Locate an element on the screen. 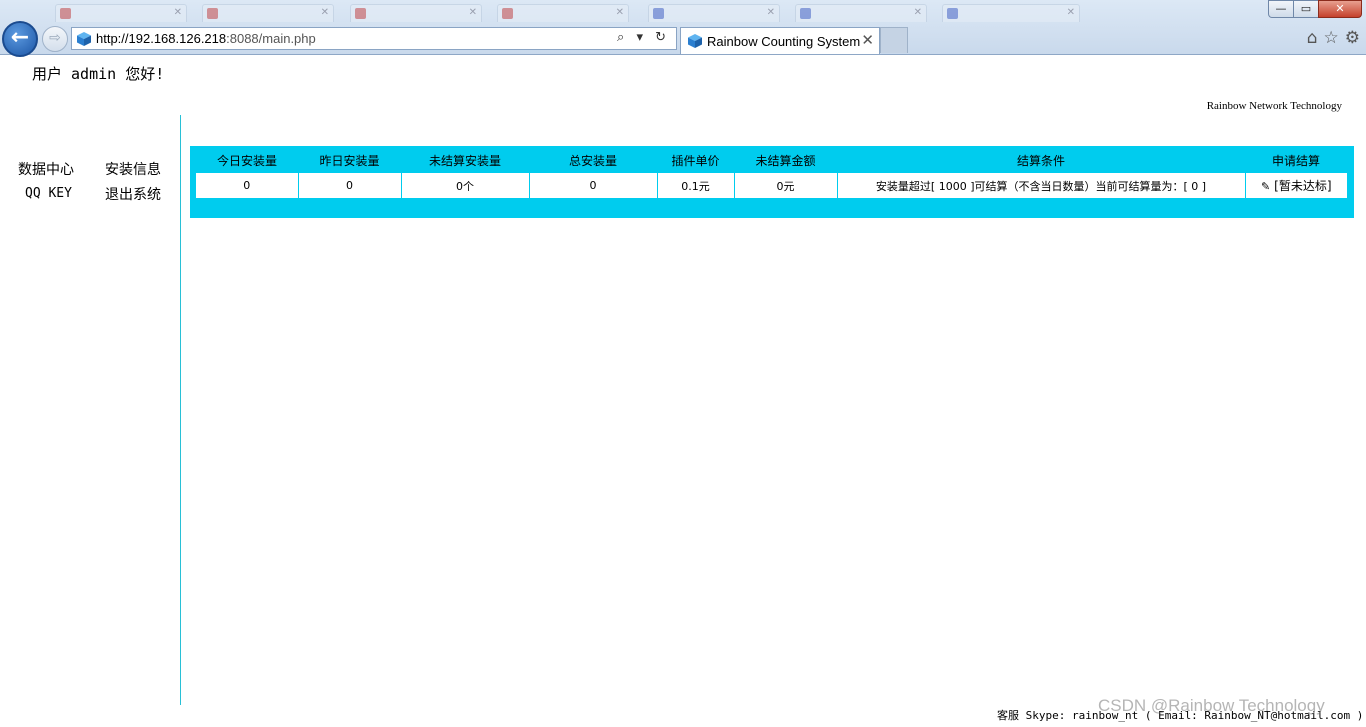 This screenshot has height=727, width=1366. column-header: 结算条件 is located at coordinates (1040, 161).